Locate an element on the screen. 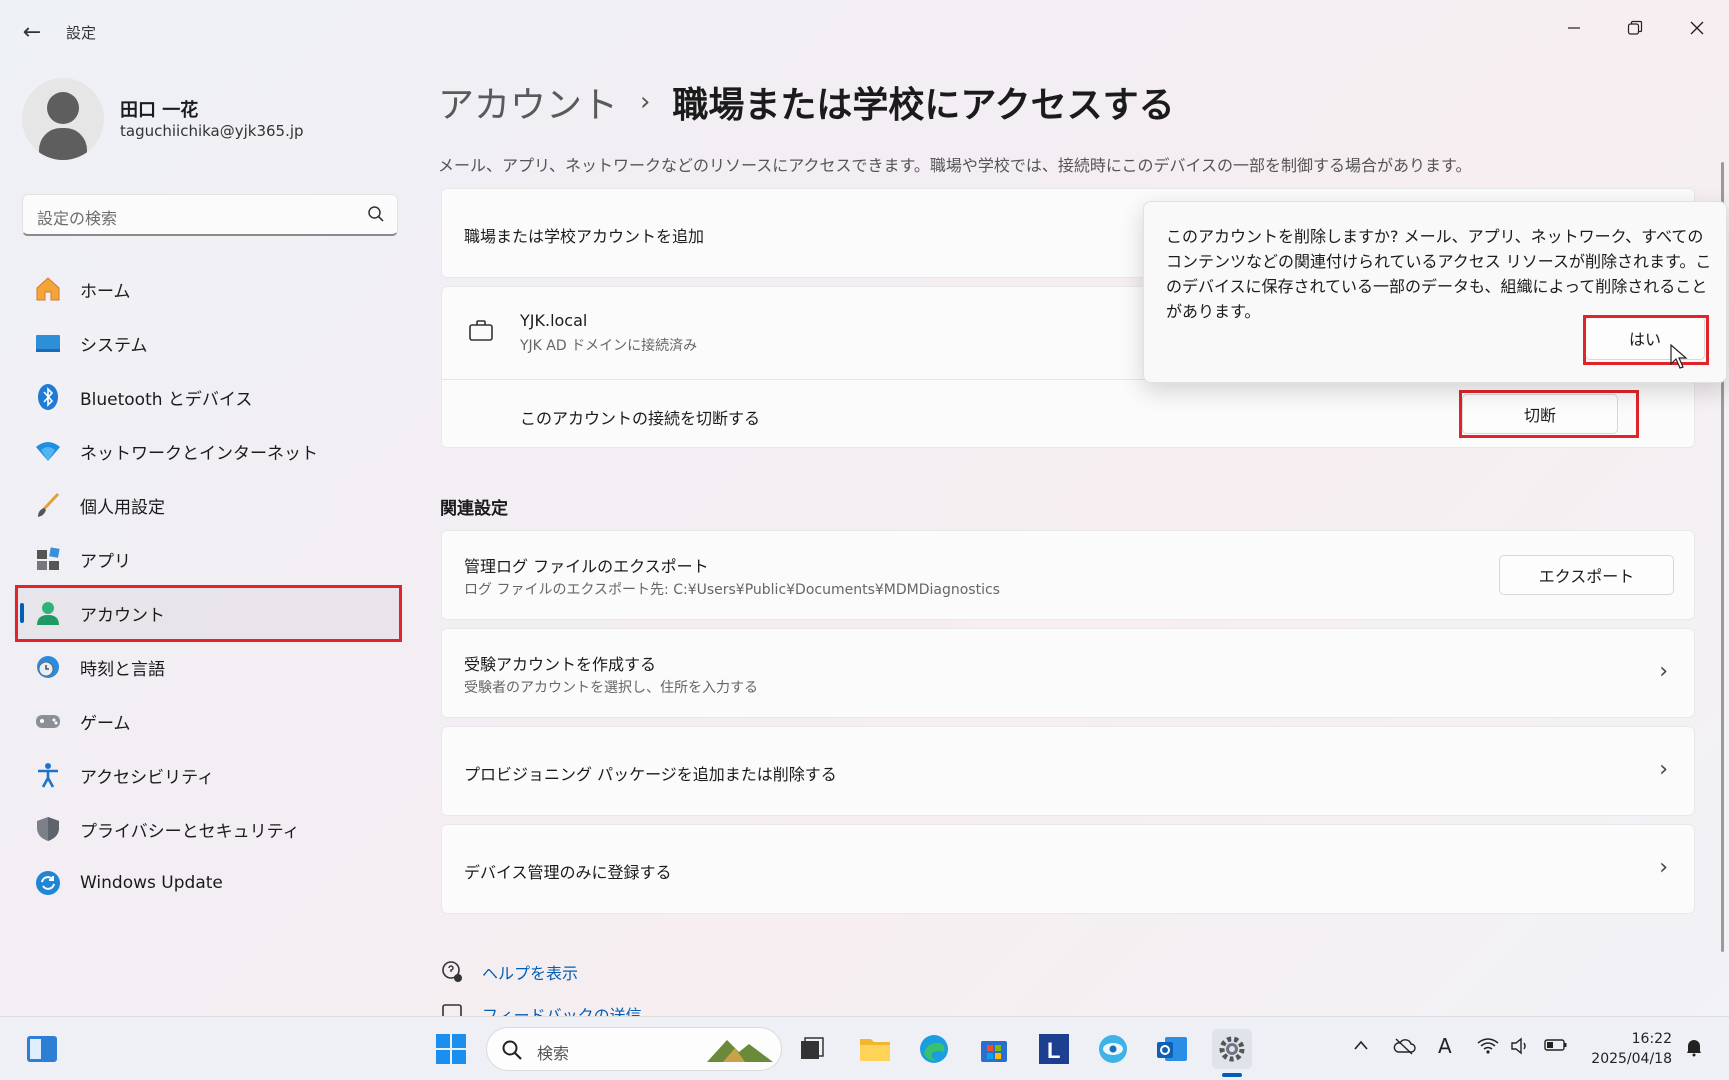 Image resolution: width=1729 pixels, height=1080 pixels. apps-icon is located at coordinates (48, 559).